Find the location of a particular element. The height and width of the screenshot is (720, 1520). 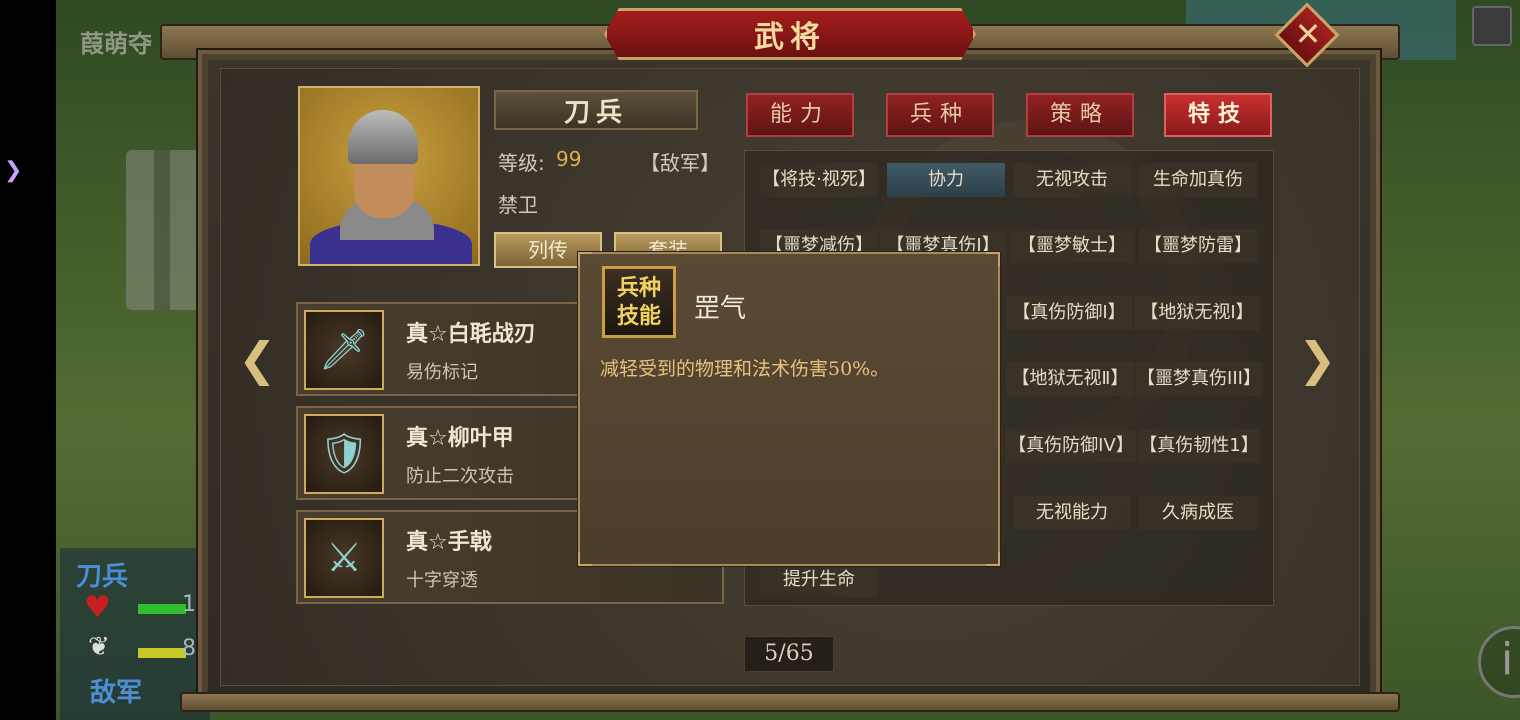

equipment-icon-frame: 🗡 is located at coordinates (344, 350).